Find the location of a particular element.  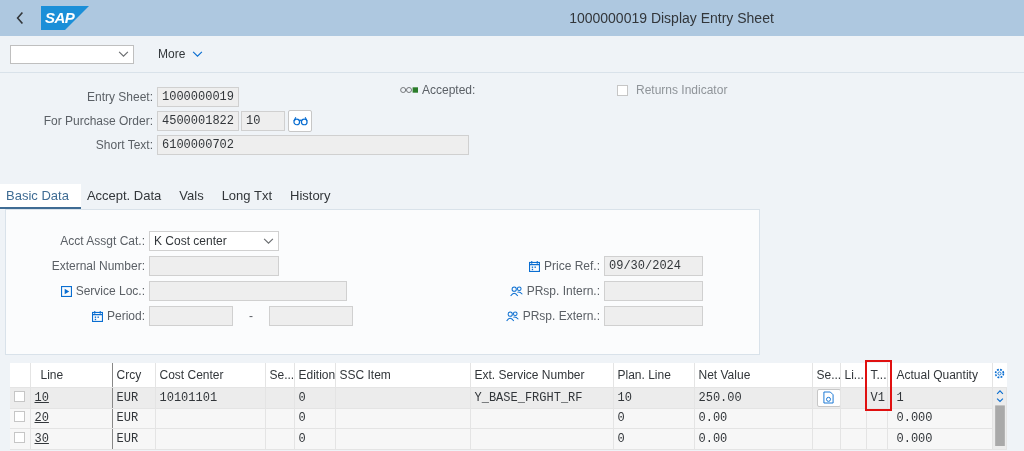

window-title: 1000000019 Display Entry Sheet is located at coordinates (671, 18).